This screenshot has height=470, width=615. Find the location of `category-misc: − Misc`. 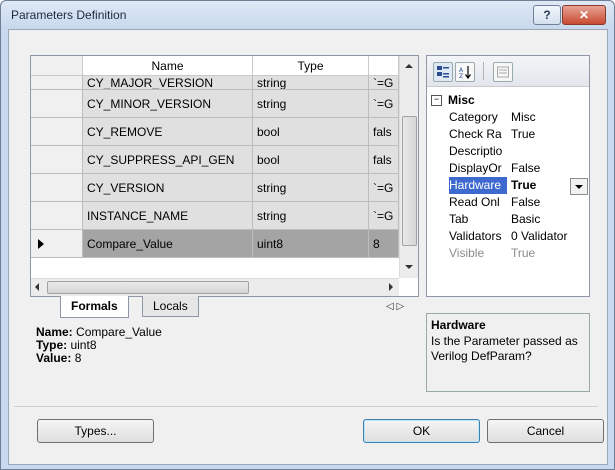

category-misc: − Misc is located at coordinates (508, 100).